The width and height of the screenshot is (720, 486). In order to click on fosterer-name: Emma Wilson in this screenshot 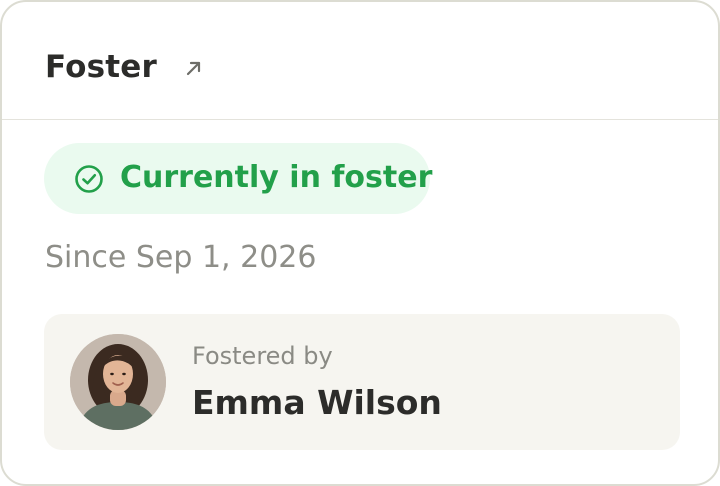, I will do `click(317, 402)`.